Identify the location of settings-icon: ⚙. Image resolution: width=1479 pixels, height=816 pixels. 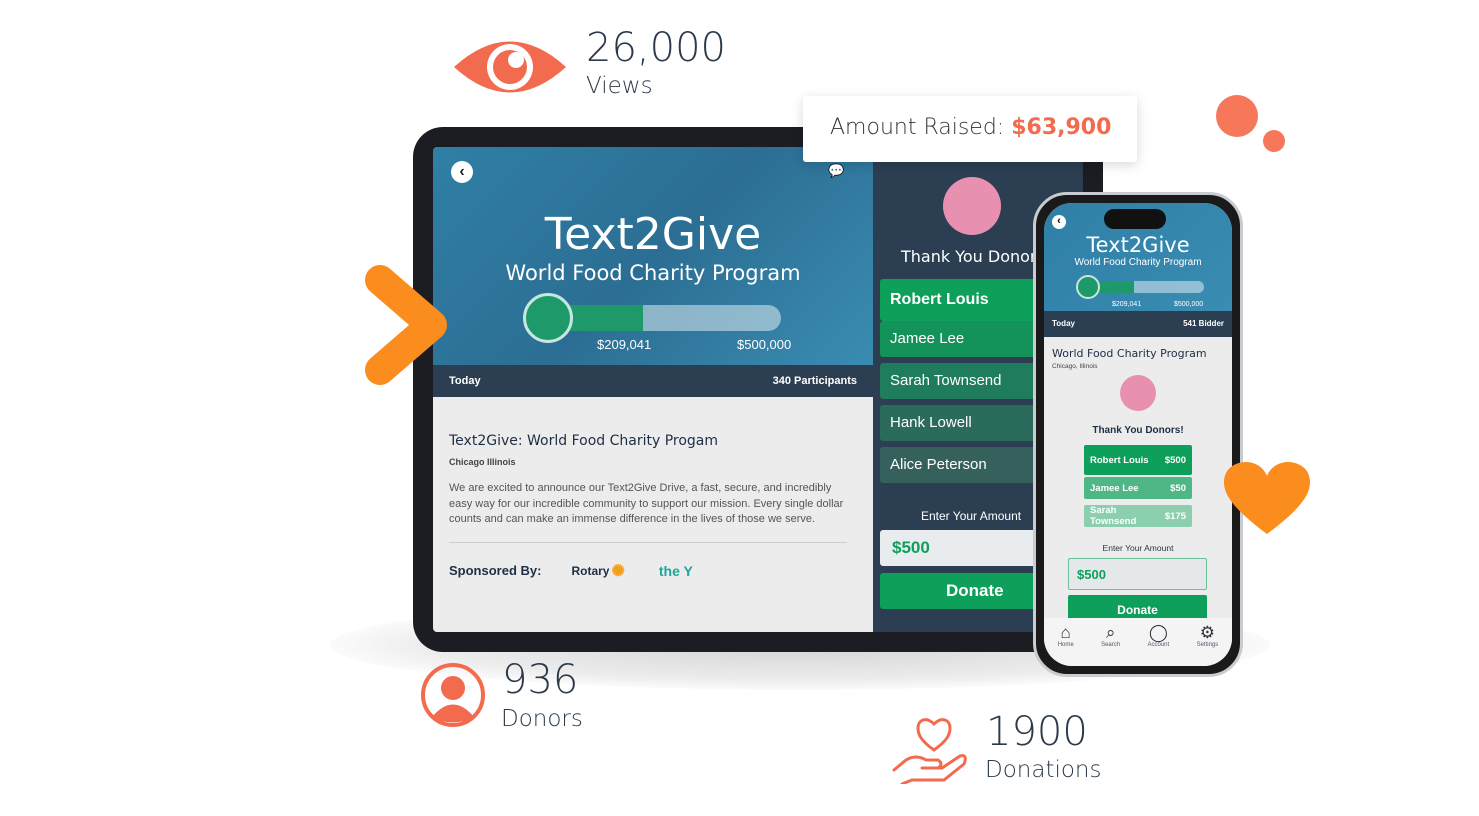
(1207, 632).